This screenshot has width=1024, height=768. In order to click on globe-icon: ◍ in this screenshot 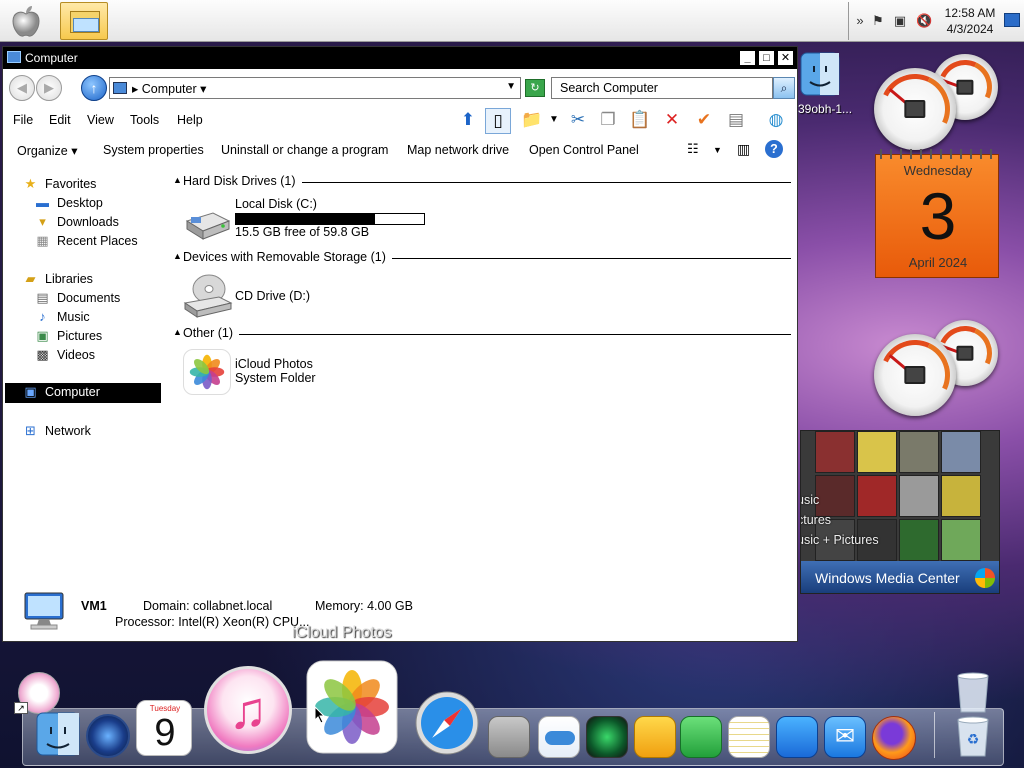, I will do `click(776, 121)`.